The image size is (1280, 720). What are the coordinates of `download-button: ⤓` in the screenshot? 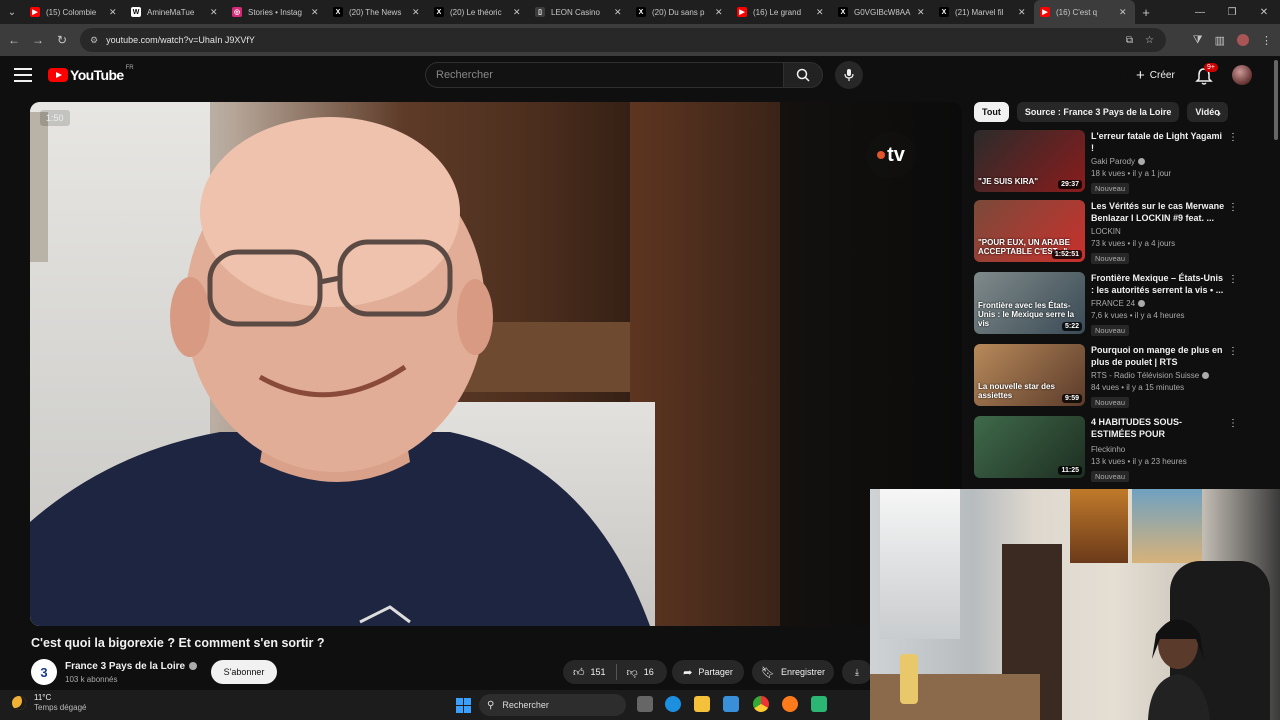 It's located at (857, 672).